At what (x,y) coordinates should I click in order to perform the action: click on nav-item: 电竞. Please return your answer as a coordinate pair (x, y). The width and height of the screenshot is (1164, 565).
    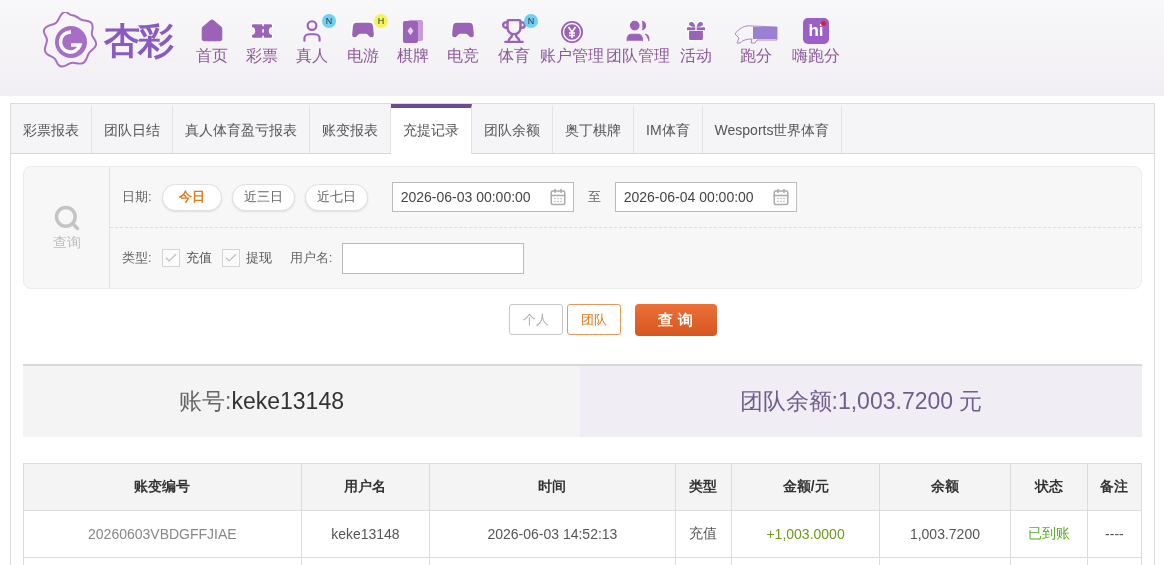
    Looking at the image, I should click on (463, 42).